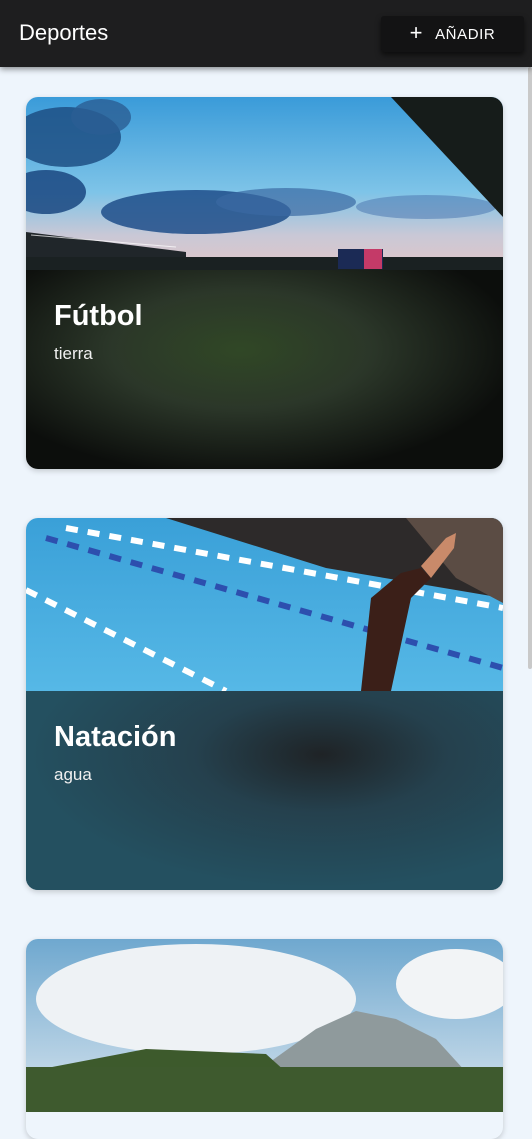 Image resolution: width=532 pixels, height=1139 pixels. What do you see at coordinates (115, 737) in the screenshot?
I see `card-title: Natación` at bounding box center [115, 737].